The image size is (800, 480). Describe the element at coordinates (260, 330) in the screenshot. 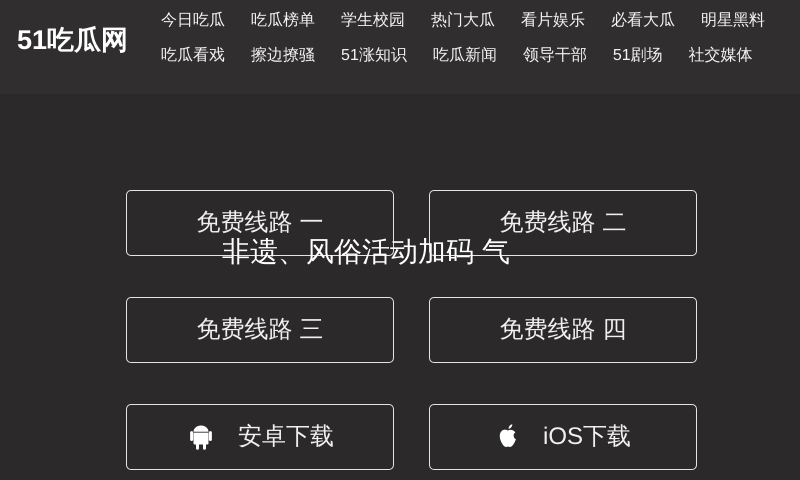

I see `route-button: 免费线路 三` at that location.